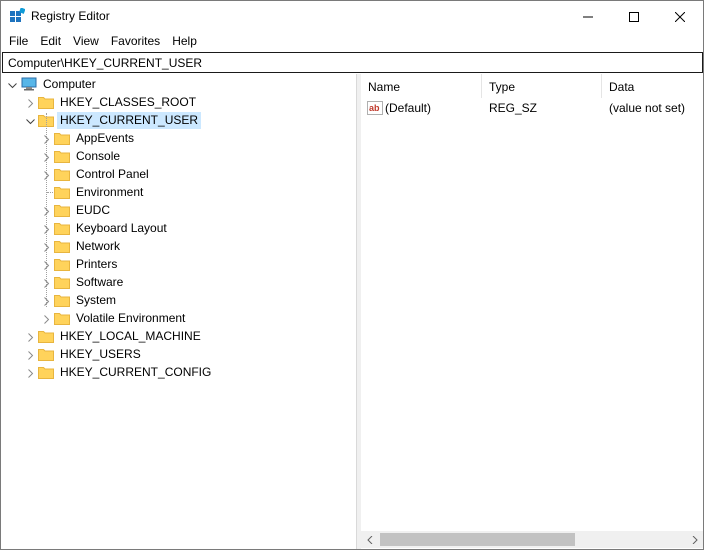 This screenshot has height=550, width=704. I want to click on tree-item-computer: Computer, so click(53, 84).